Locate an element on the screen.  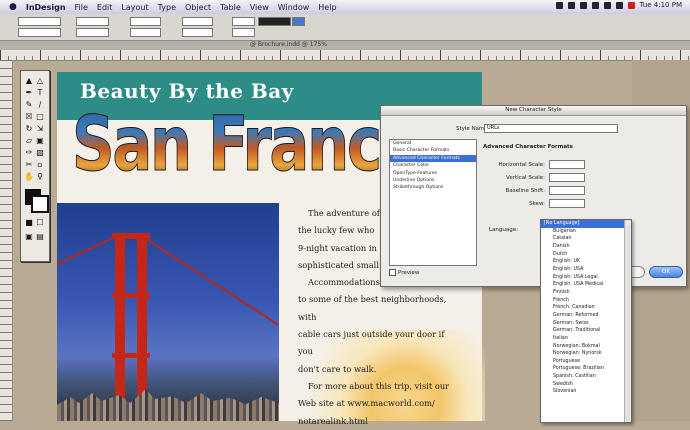
language-option: Italian is located at coordinates (586, 339).